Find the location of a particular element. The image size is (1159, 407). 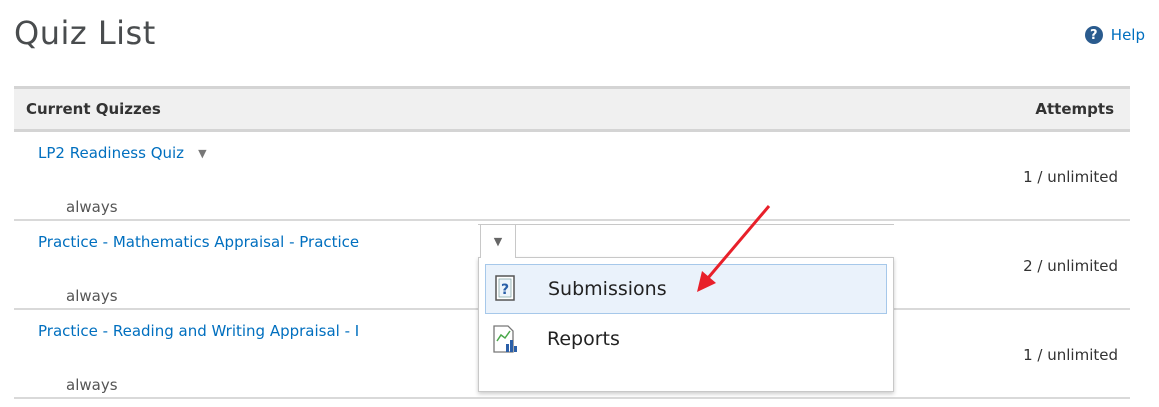

menu-item-reports: Reports is located at coordinates (686, 339).